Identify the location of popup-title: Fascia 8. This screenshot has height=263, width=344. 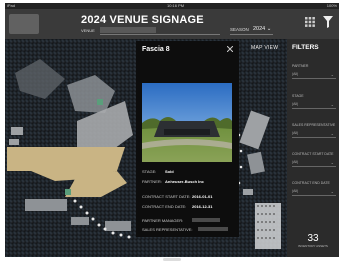
(156, 49).